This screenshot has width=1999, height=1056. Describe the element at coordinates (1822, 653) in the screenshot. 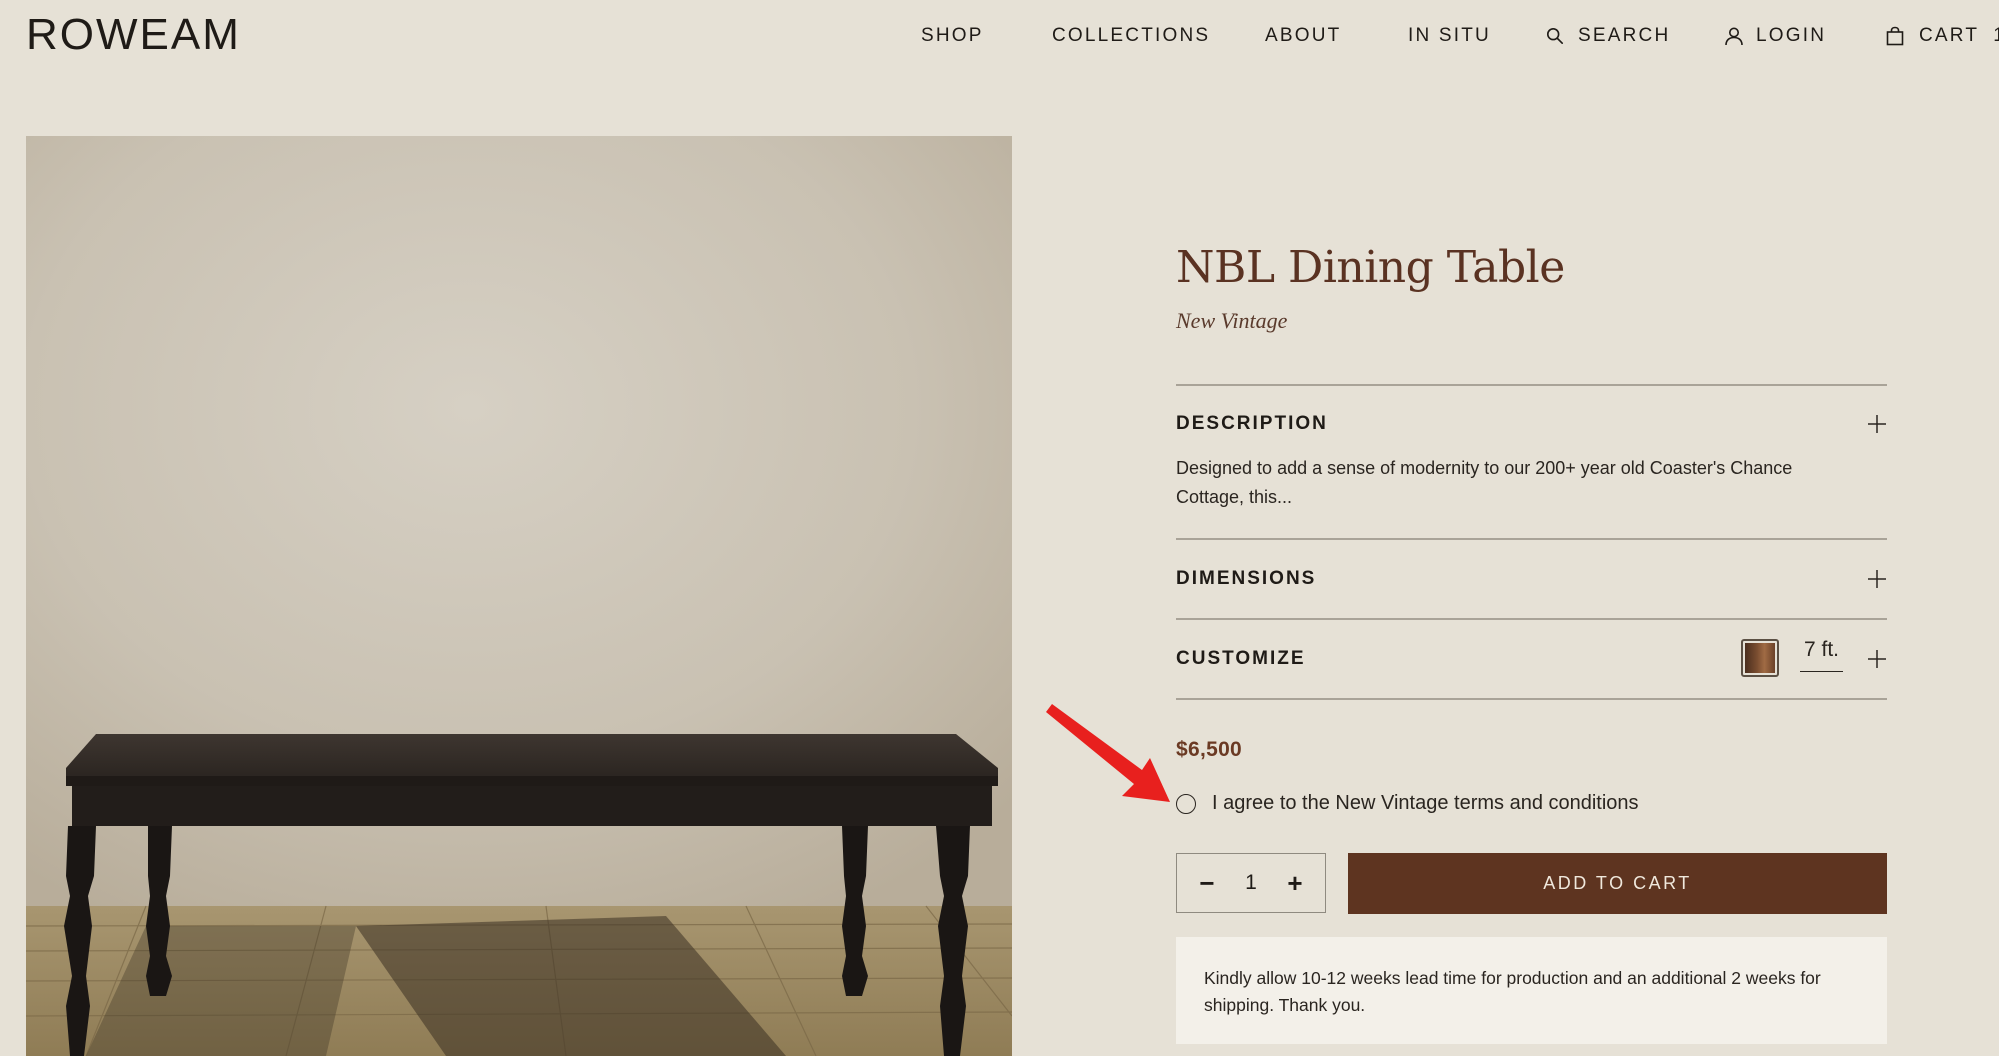

I see `size-selector: 7 ft.` at that location.